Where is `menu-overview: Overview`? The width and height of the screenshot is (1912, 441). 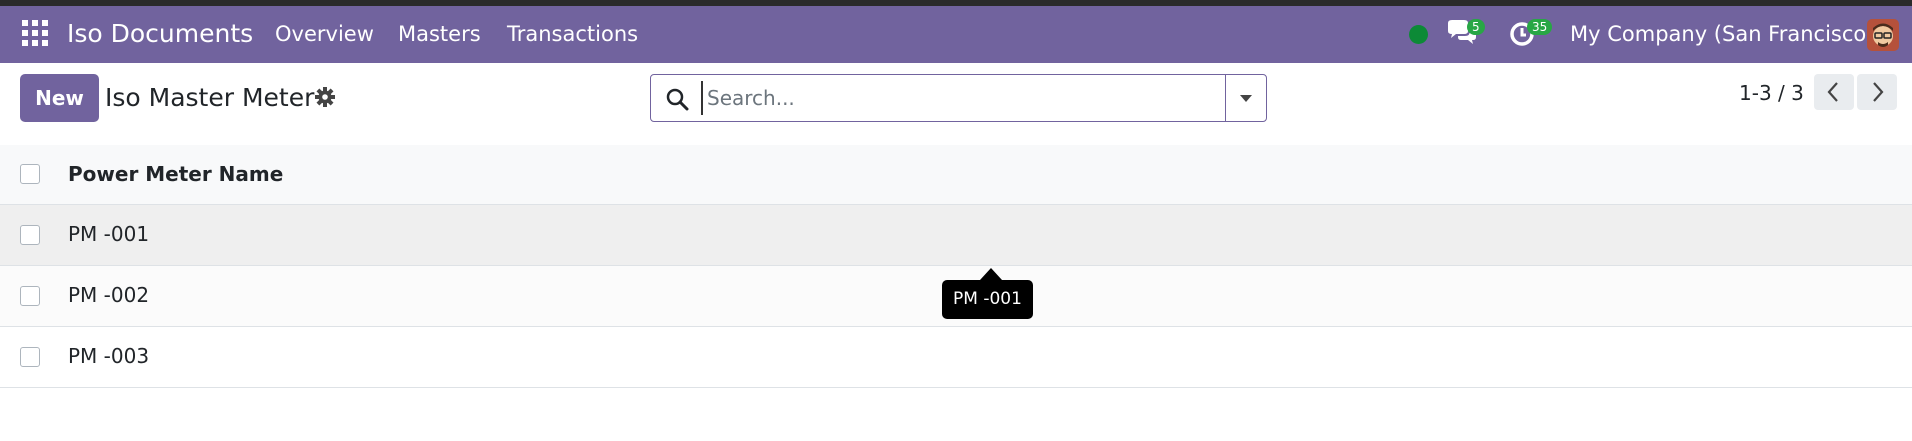 menu-overview: Overview is located at coordinates (324, 34).